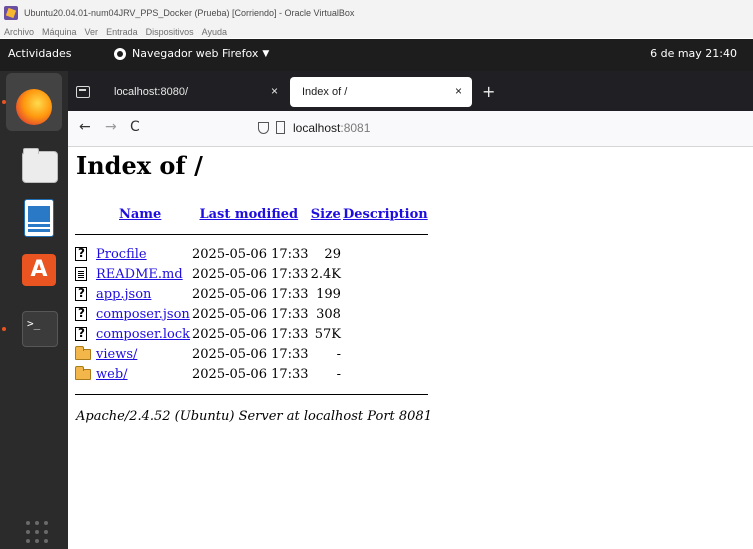 The image size is (753, 549). I want to click on url-host: localhost, so click(317, 128).